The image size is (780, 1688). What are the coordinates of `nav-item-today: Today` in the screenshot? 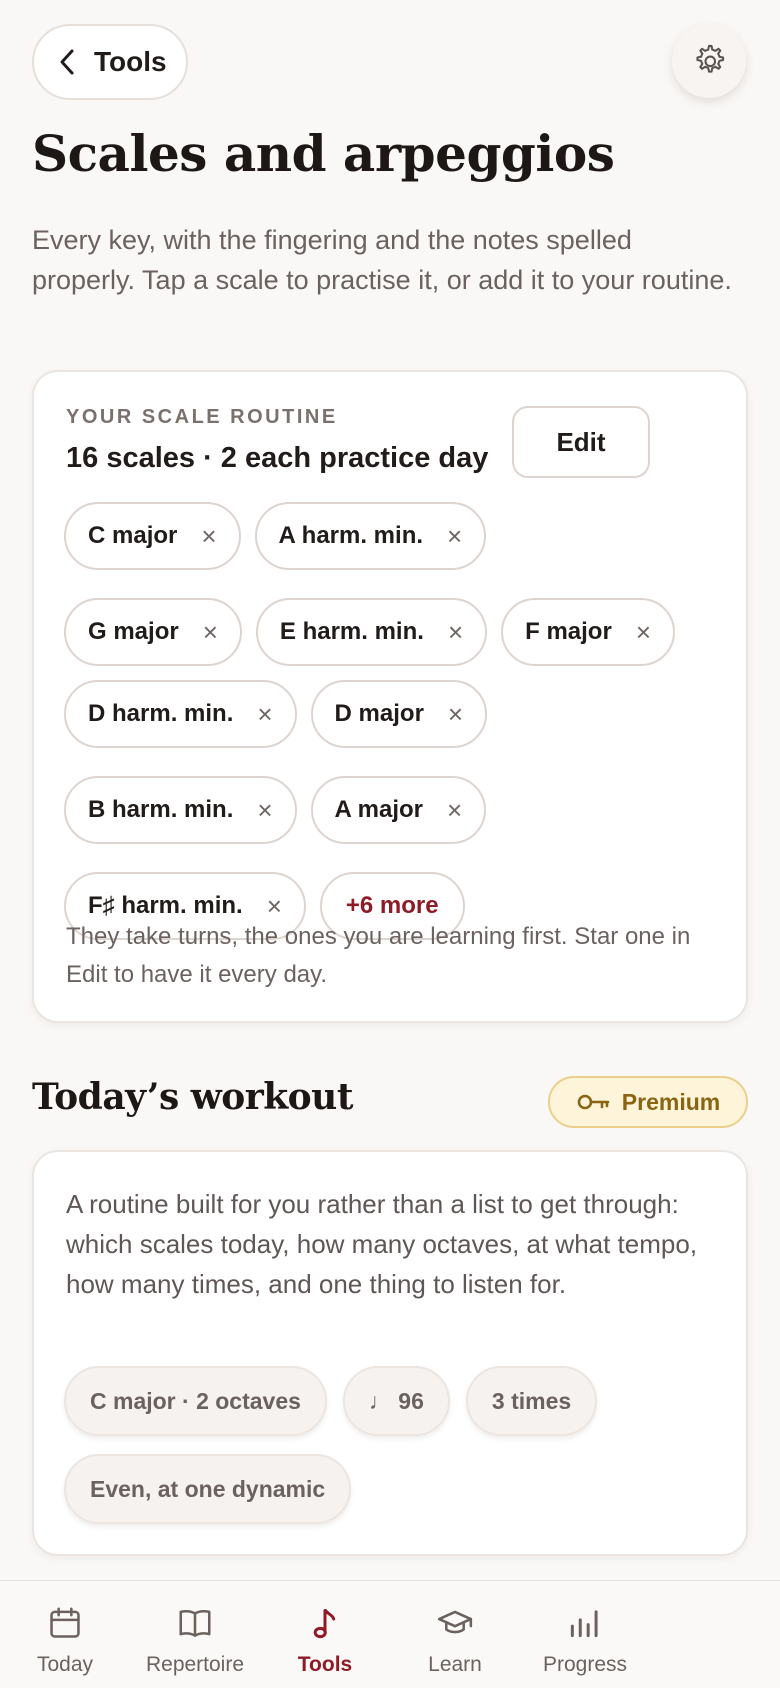 It's located at (65, 1634).